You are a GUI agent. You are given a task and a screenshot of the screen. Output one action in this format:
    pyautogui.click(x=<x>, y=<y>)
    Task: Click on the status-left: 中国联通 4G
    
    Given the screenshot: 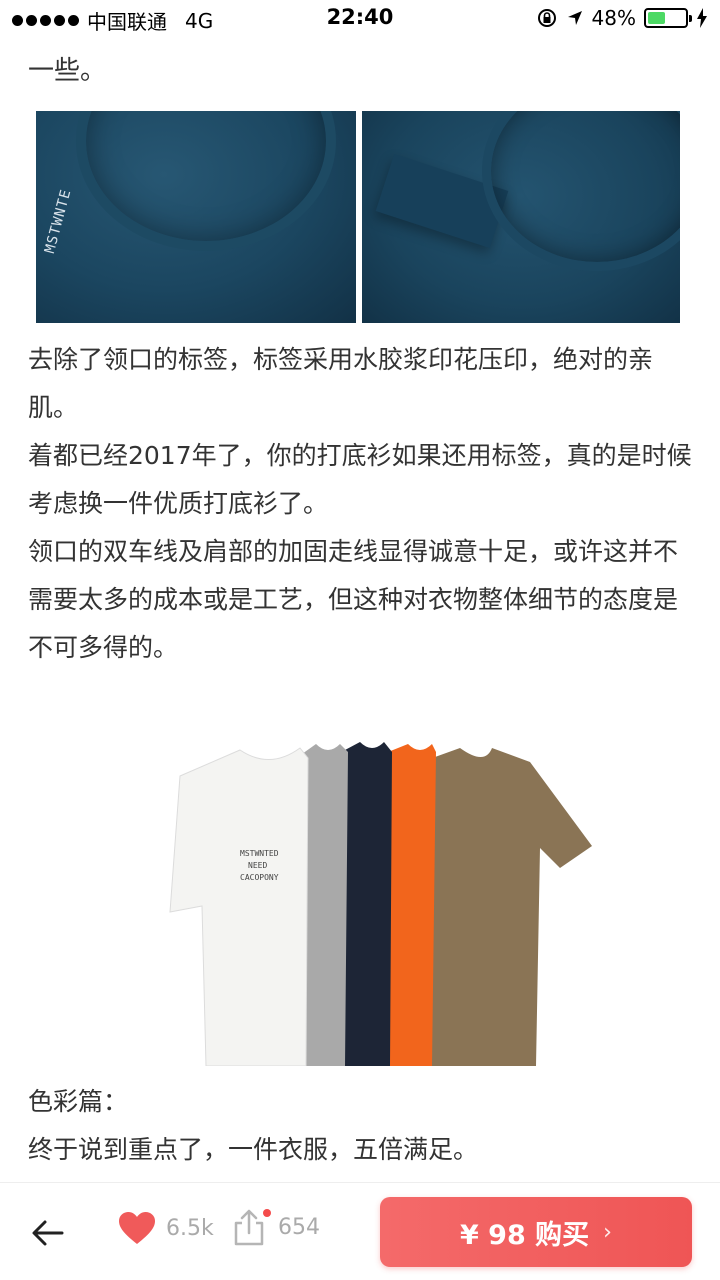 What is the action you would take?
    pyautogui.click(x=112, y=20)
    